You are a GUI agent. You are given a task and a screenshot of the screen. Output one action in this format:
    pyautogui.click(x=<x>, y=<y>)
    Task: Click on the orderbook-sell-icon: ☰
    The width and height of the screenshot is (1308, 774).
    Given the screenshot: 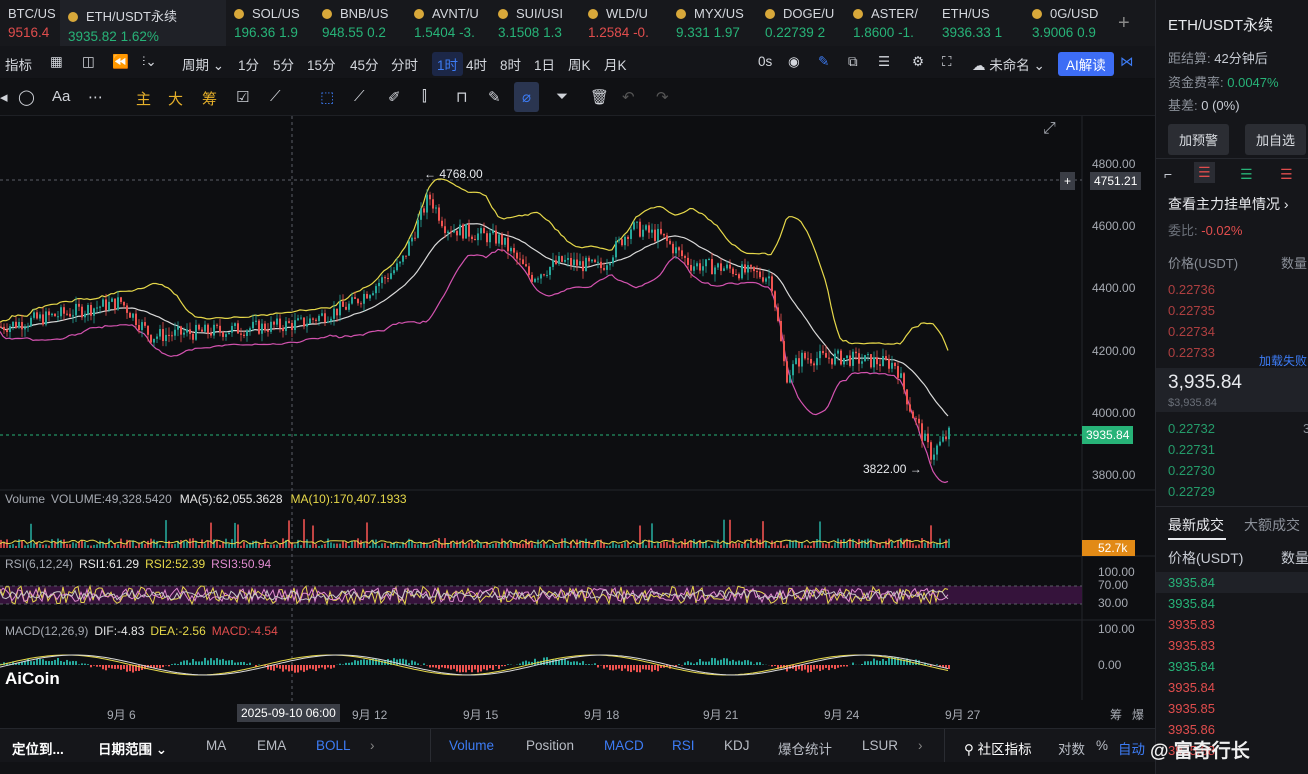 What is the action you would take?
    pyautogui.click(x=1204, y=172)
    